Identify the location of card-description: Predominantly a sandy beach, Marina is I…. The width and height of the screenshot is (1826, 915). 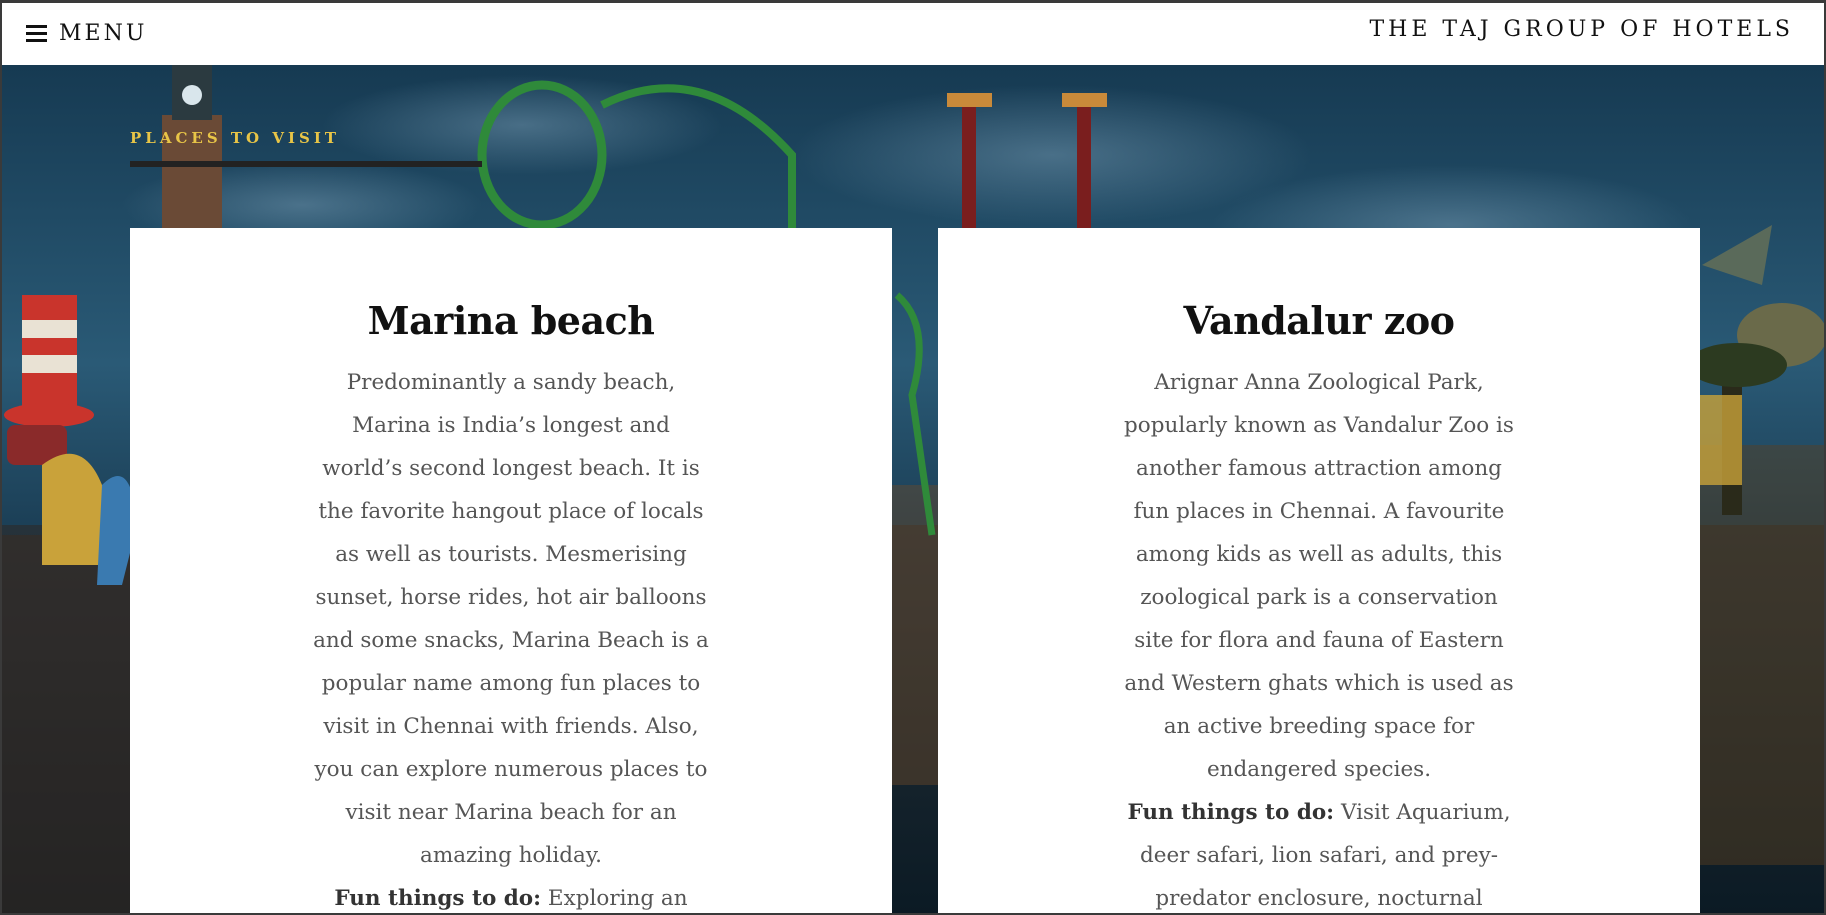
(511, 619).